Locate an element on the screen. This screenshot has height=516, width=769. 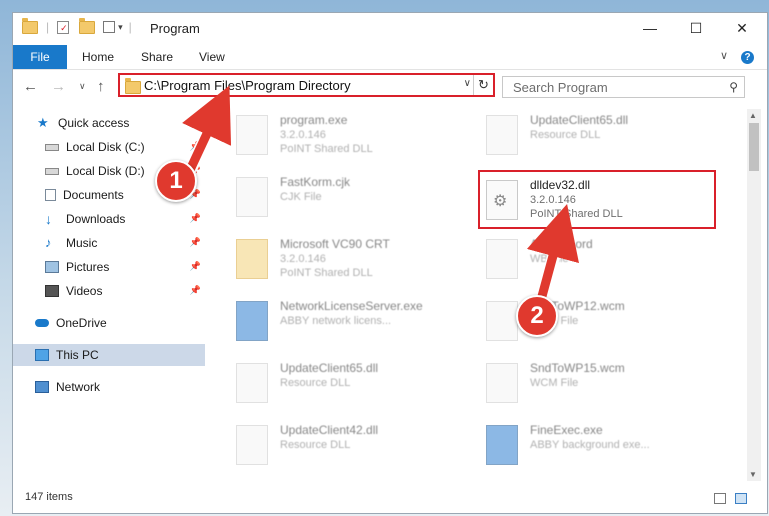
callout-2: 2 is located at coordinates (537, 316).